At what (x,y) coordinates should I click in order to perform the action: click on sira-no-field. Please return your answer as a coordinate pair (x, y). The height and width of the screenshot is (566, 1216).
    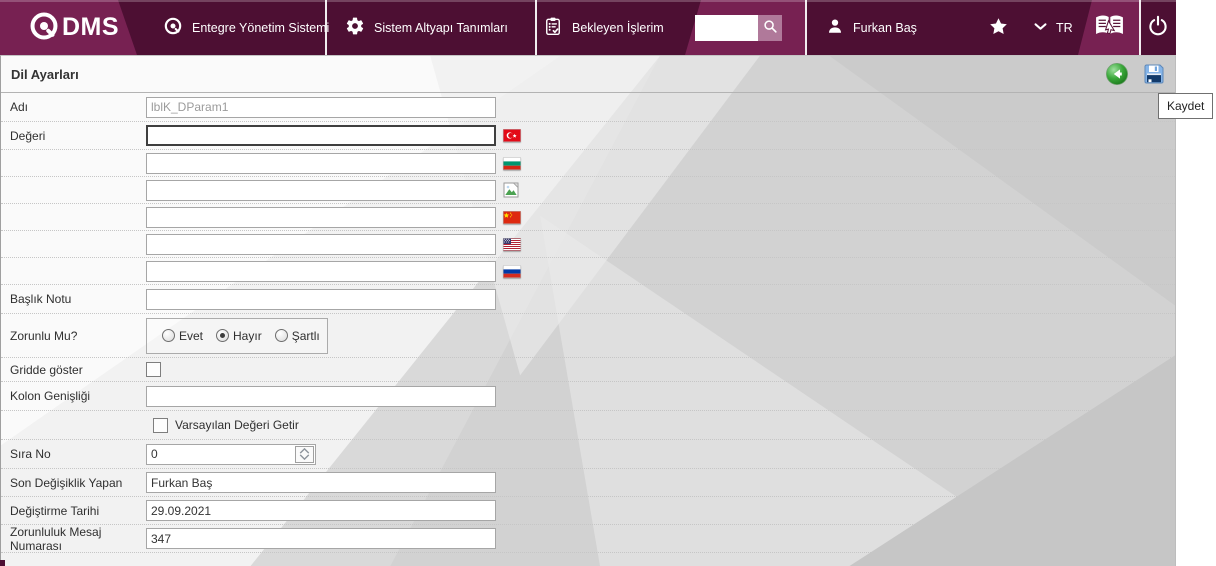
    Looking at the image, I should click on (231, 454).